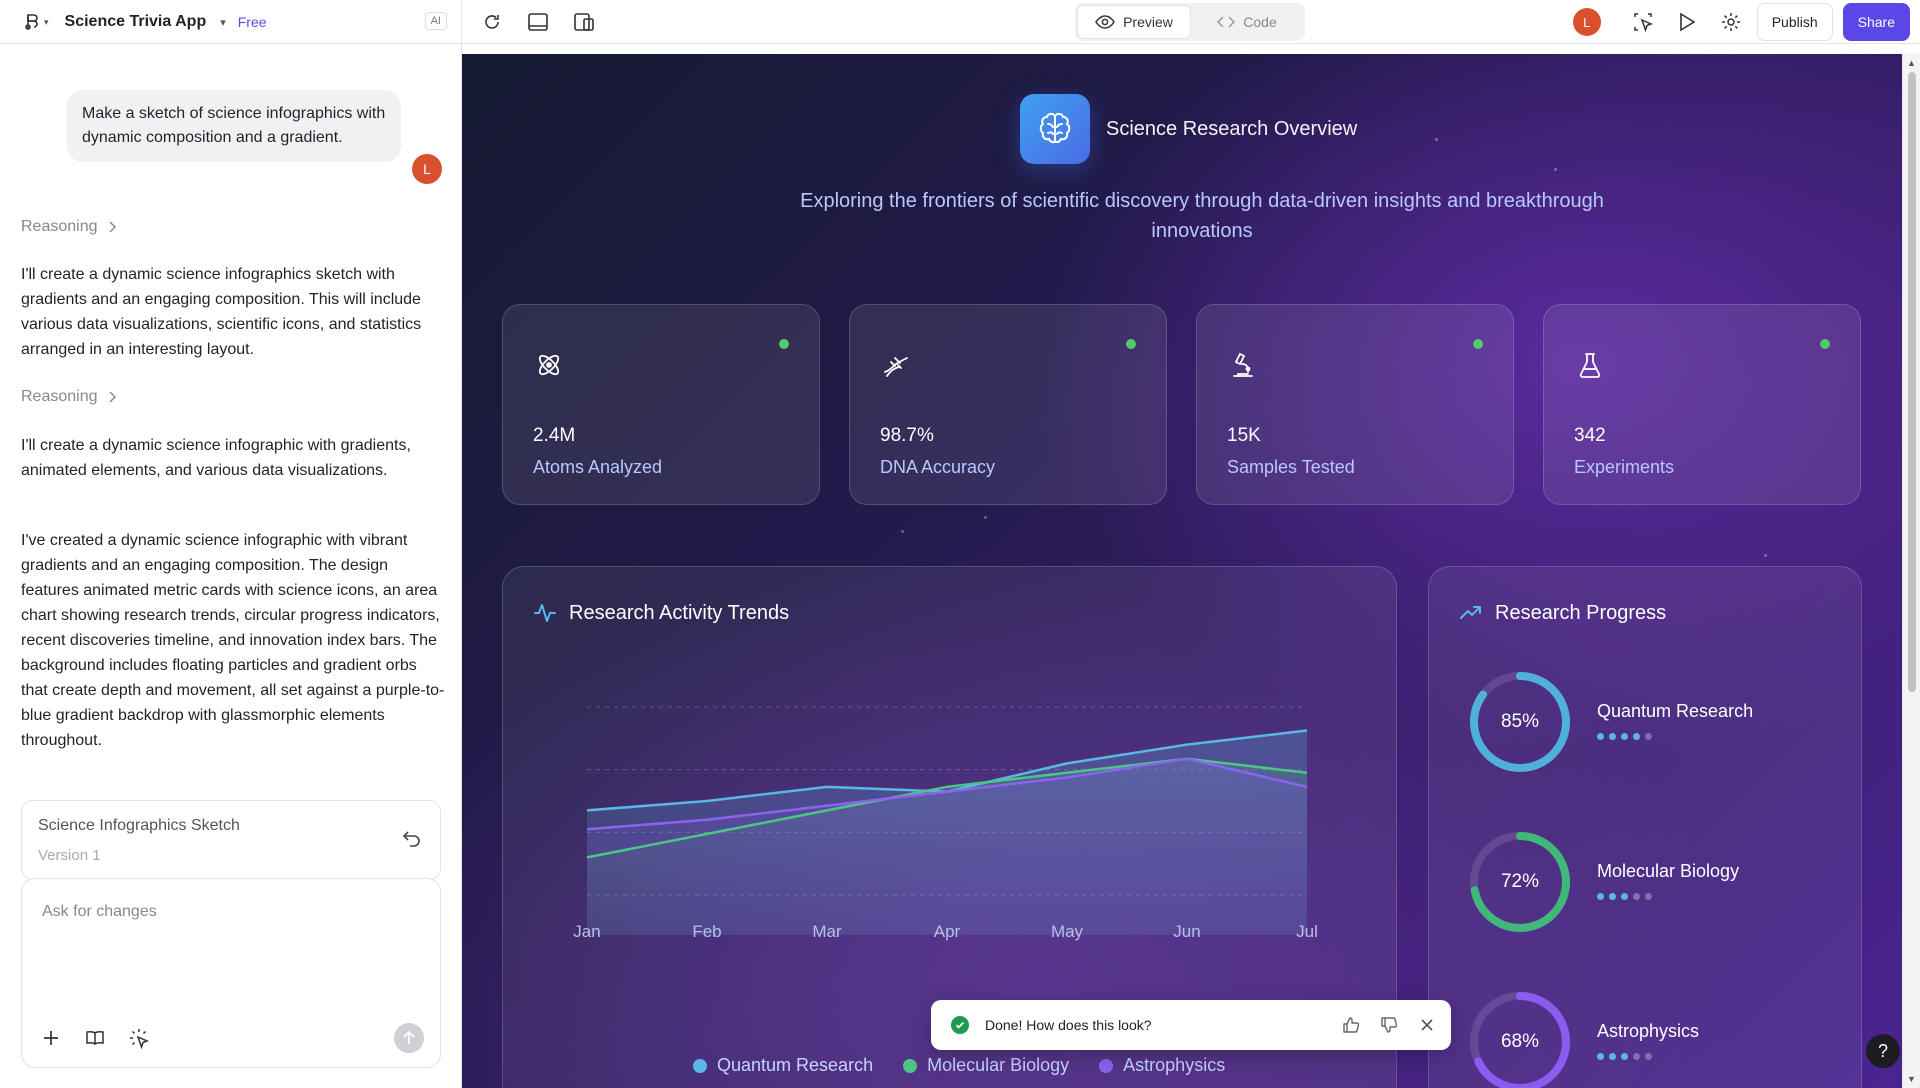  What do you see at coordinates (1478, 344) in the screenshot?
I see `status-dot` at bounding box center [1478, 344].